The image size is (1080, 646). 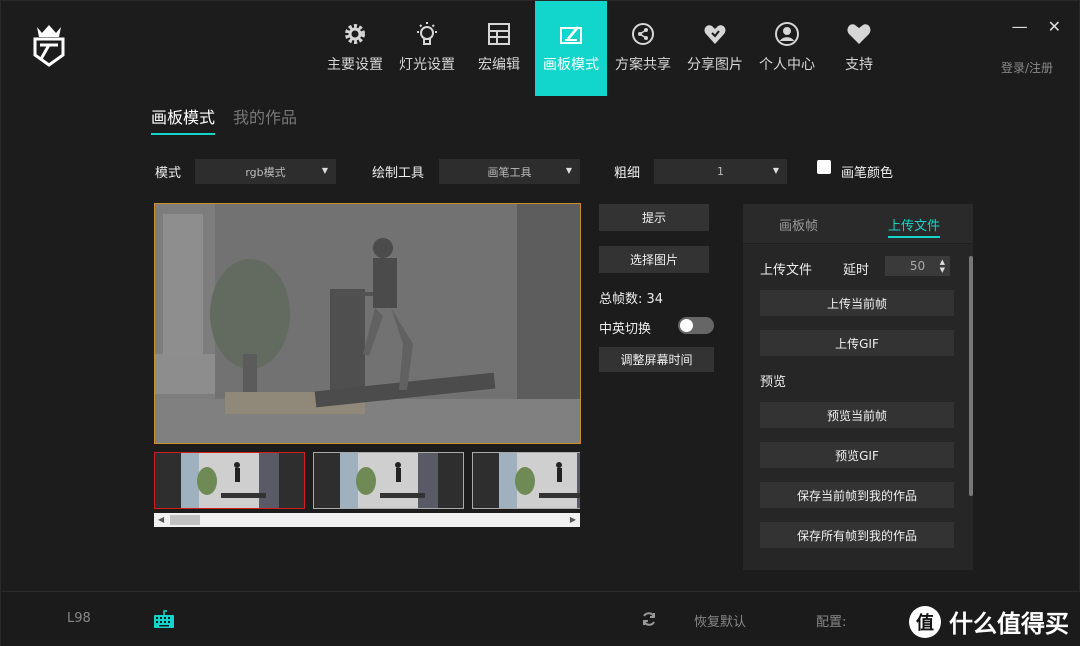 I want to click on lang-switch-label: 中英切换, so click(x=625, y=329).